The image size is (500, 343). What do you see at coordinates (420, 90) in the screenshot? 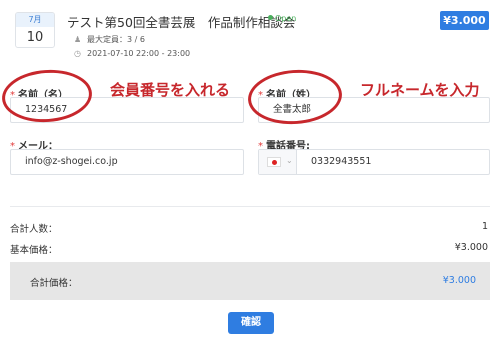
I see `annotation-text-right: フルネームを入力` at bounding box center [420, 90].